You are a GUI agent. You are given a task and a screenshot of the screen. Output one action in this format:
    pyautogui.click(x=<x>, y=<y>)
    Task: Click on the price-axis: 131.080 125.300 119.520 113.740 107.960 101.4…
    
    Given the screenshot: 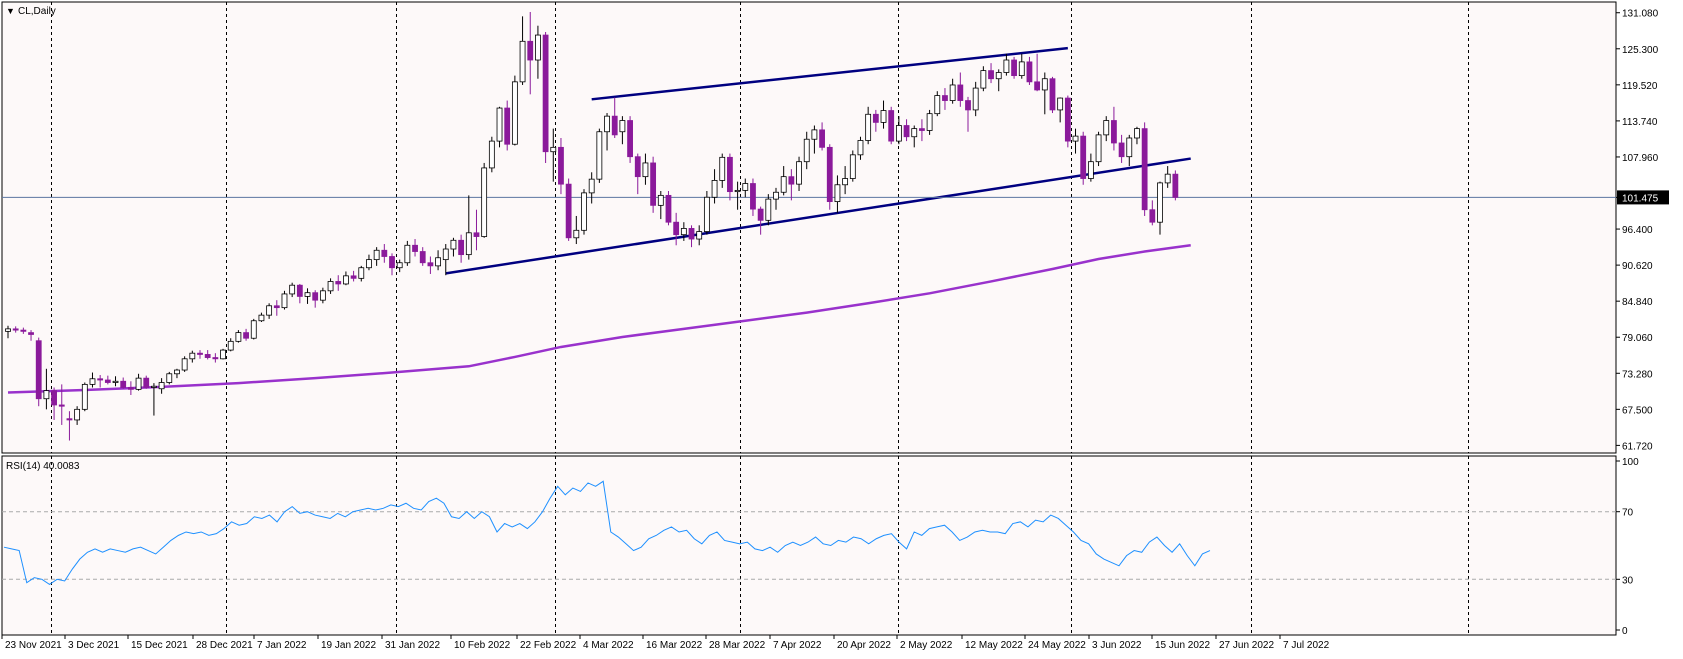 What is the action you would take?
    pyautogui.click(x=1642, y=231)
    